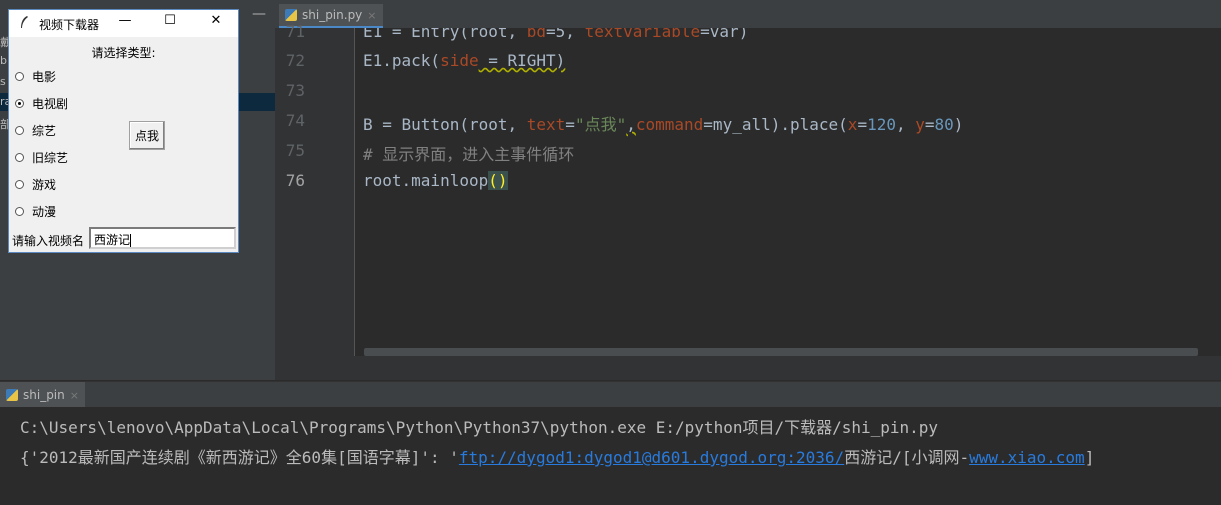 The height and width of the screenshot is (505, 1221). Describe the element at coordinates (291, 15) in the screenshot. I see `python-file-icon` at that location.